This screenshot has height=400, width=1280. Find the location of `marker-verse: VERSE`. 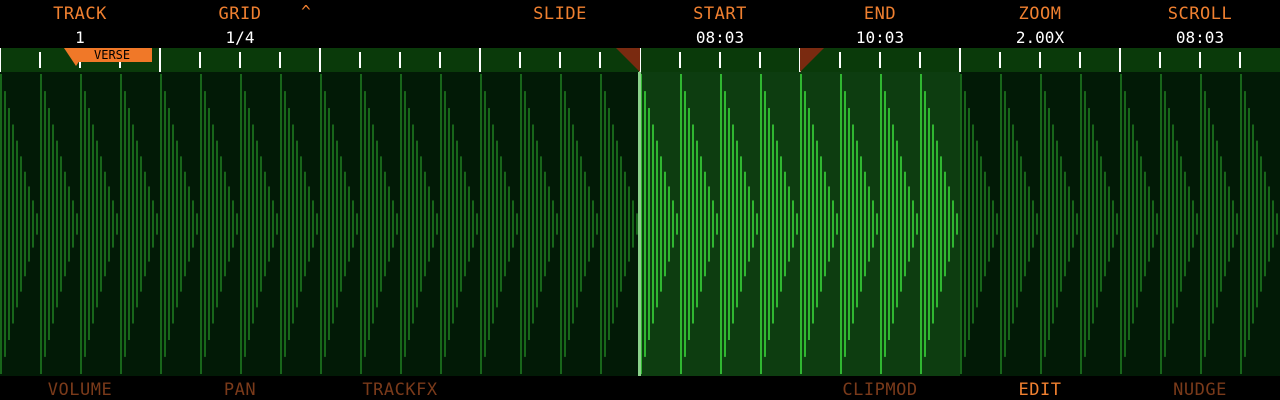

marker-verse: VERSE is located at coordinates (114, 55).